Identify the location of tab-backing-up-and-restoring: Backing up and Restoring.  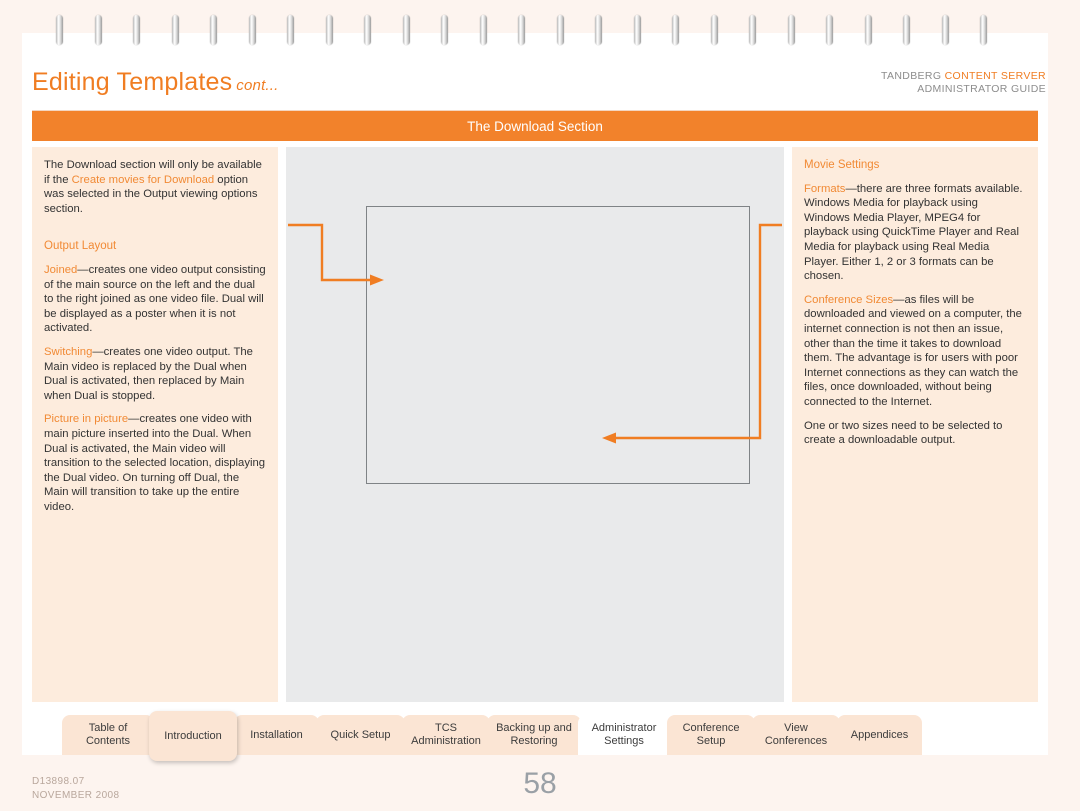
(534, 735).